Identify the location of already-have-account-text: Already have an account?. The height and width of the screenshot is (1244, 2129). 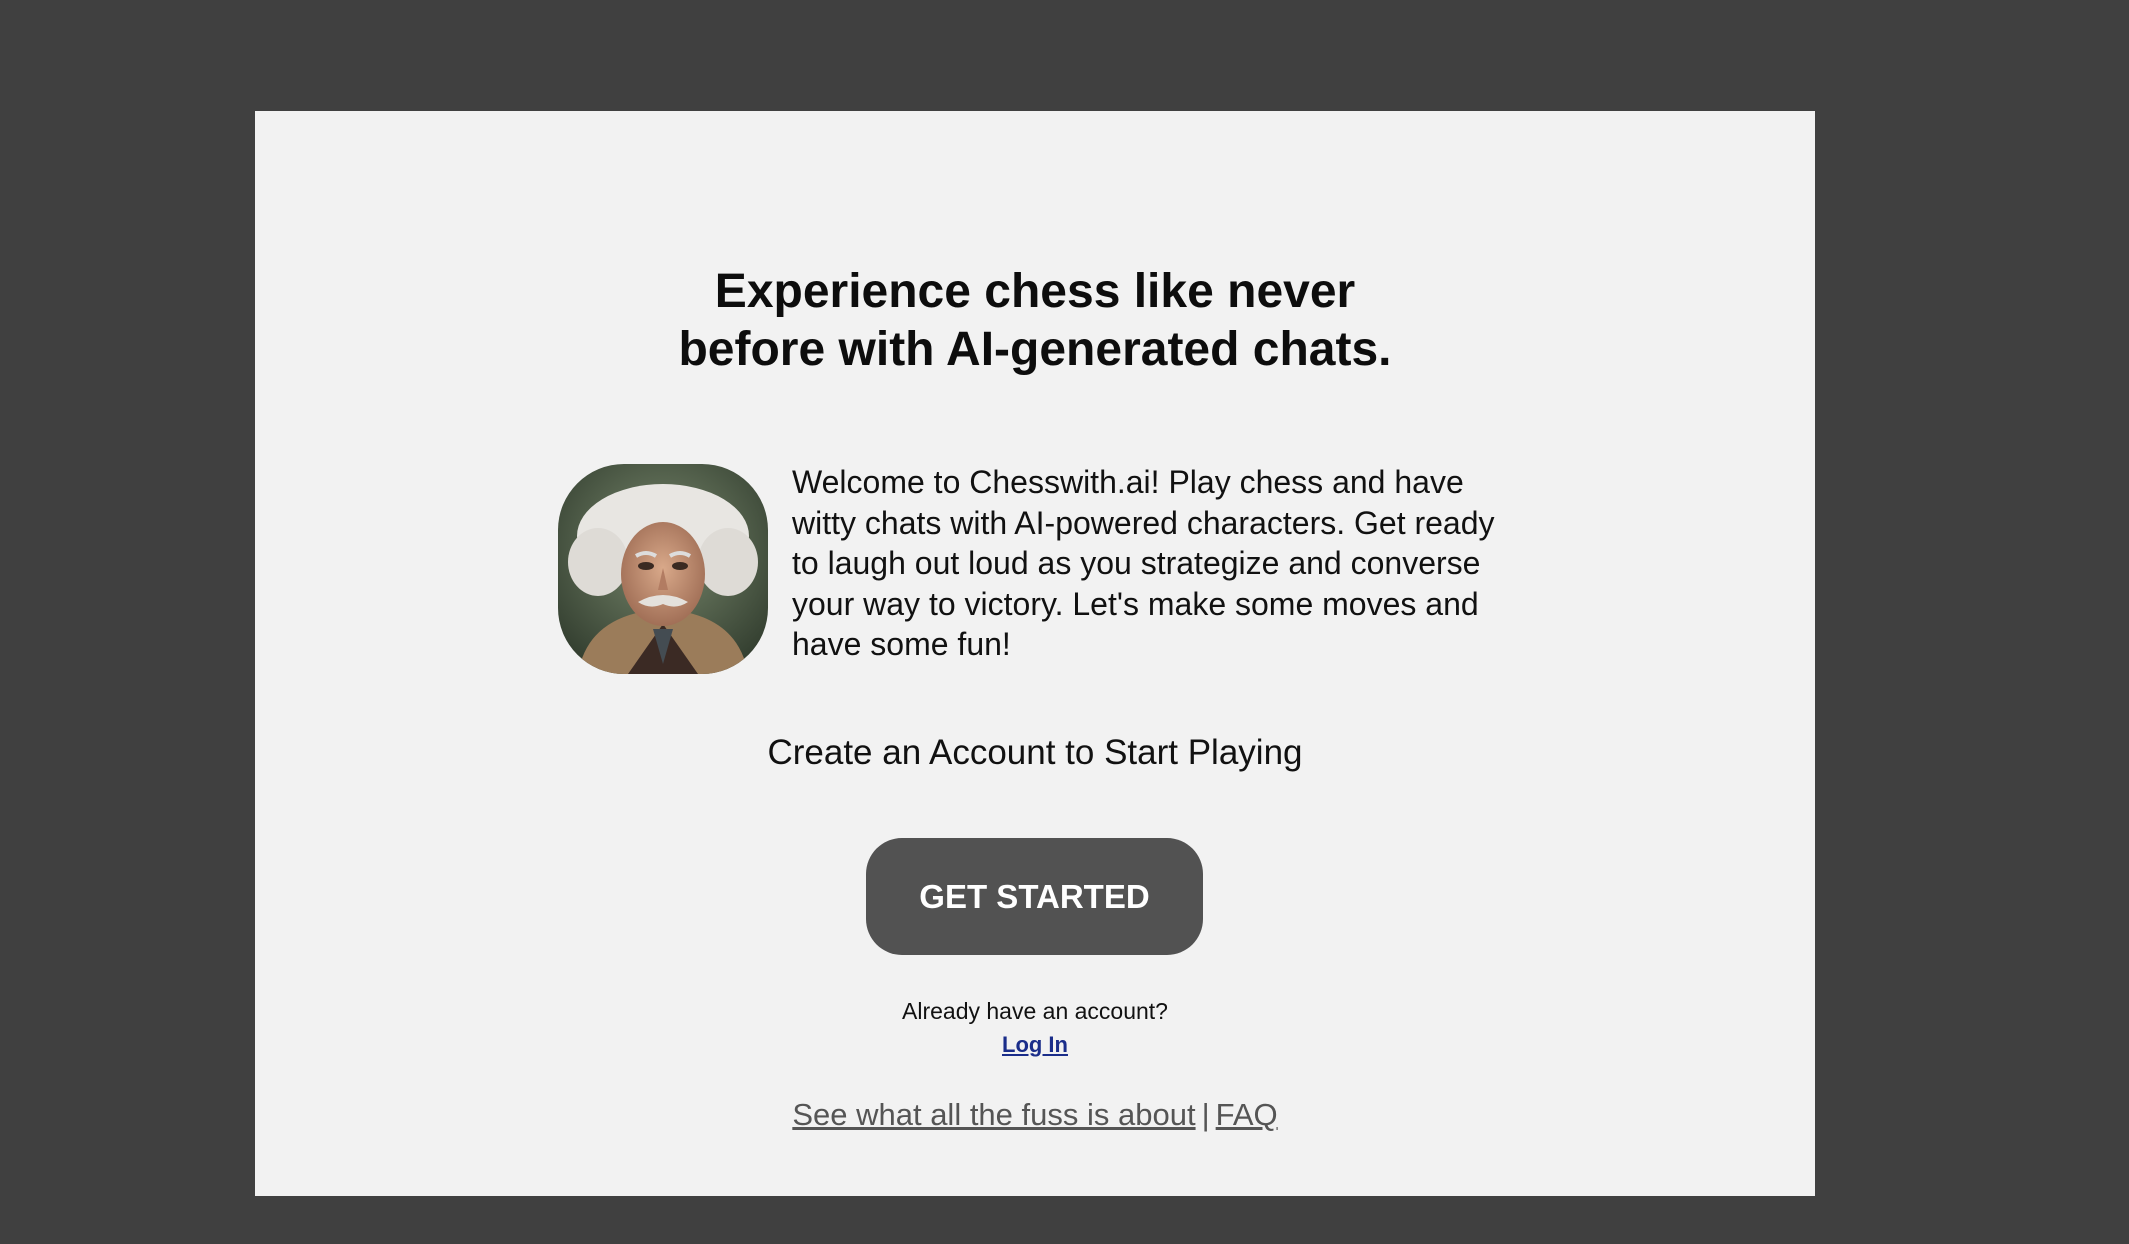
(1035, 1011).